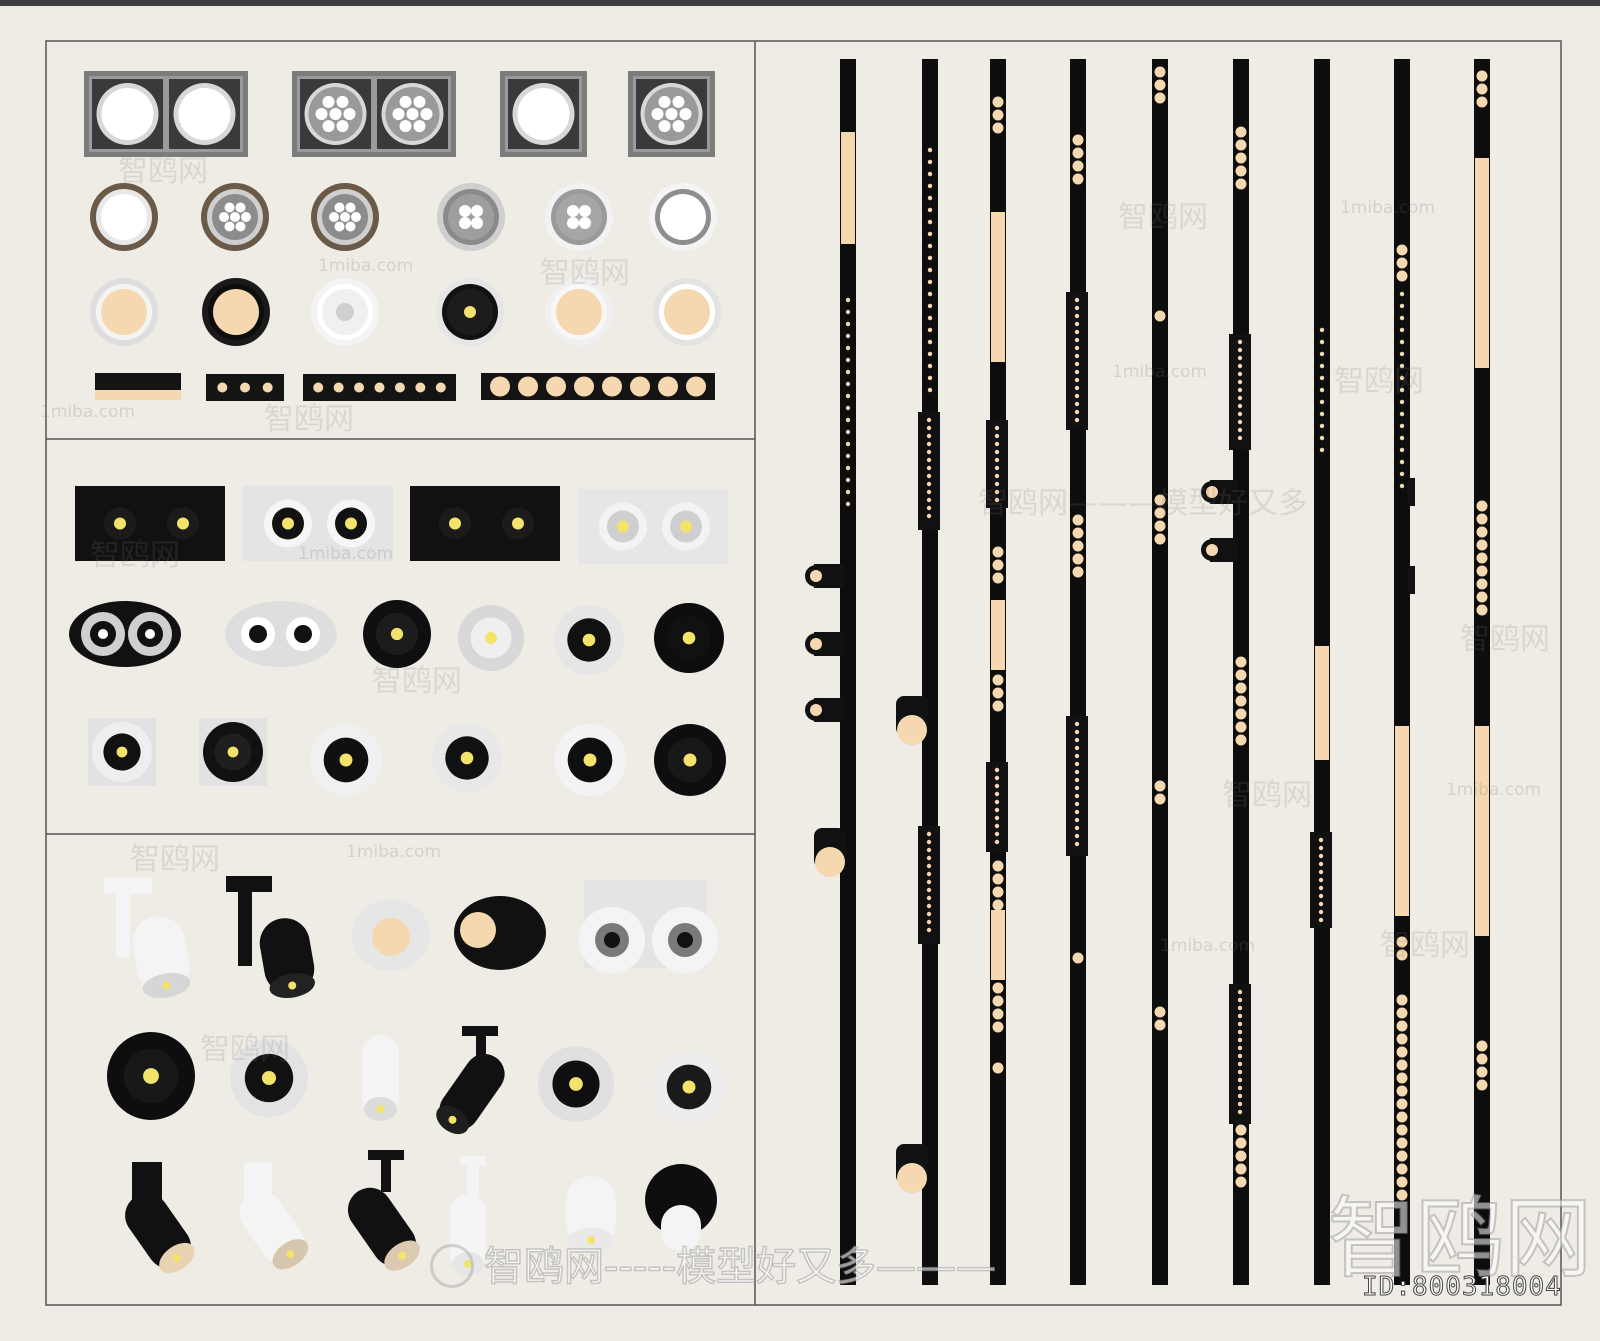 This screenshot has width=1600, height=1341. Describe the element at coordinates (478, 930) in the screenshot. I see `spot-face` at that location.